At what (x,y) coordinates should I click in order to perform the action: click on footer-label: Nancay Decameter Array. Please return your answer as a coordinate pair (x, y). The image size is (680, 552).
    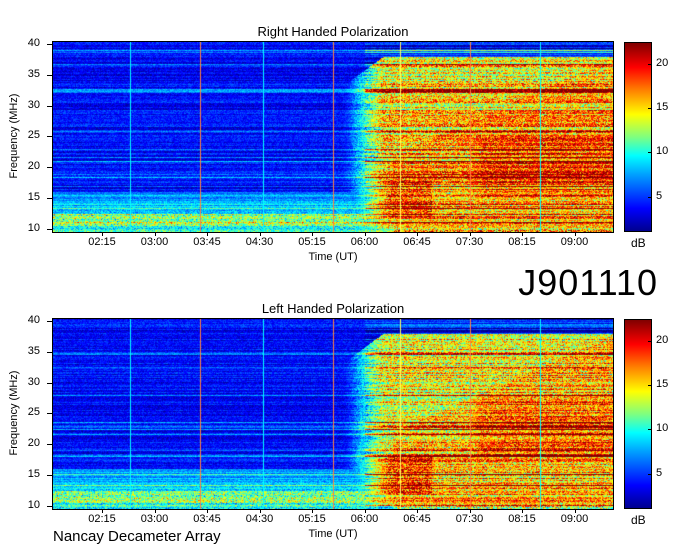
    Looking at the image, I should click on (137, 536).